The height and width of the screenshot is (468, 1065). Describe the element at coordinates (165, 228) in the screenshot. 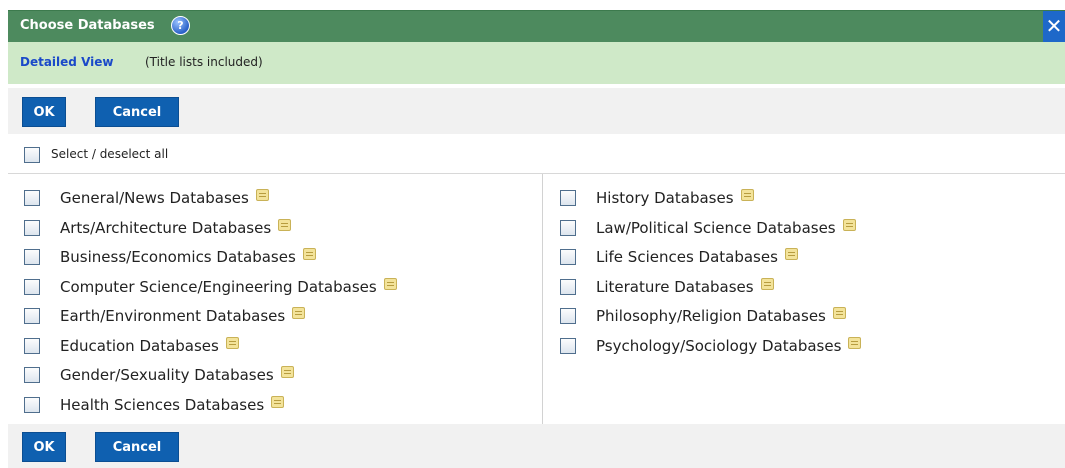

I see `database-name: Arts/Architecture Databases` at that location.